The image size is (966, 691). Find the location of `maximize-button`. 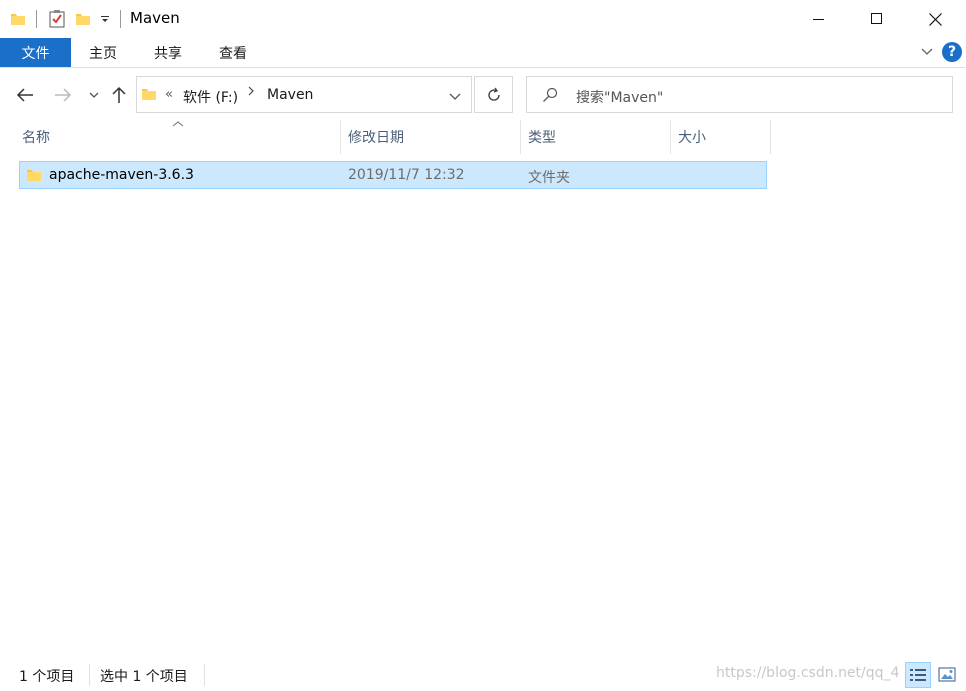

maximize-button is located at coordinates (877, 19).